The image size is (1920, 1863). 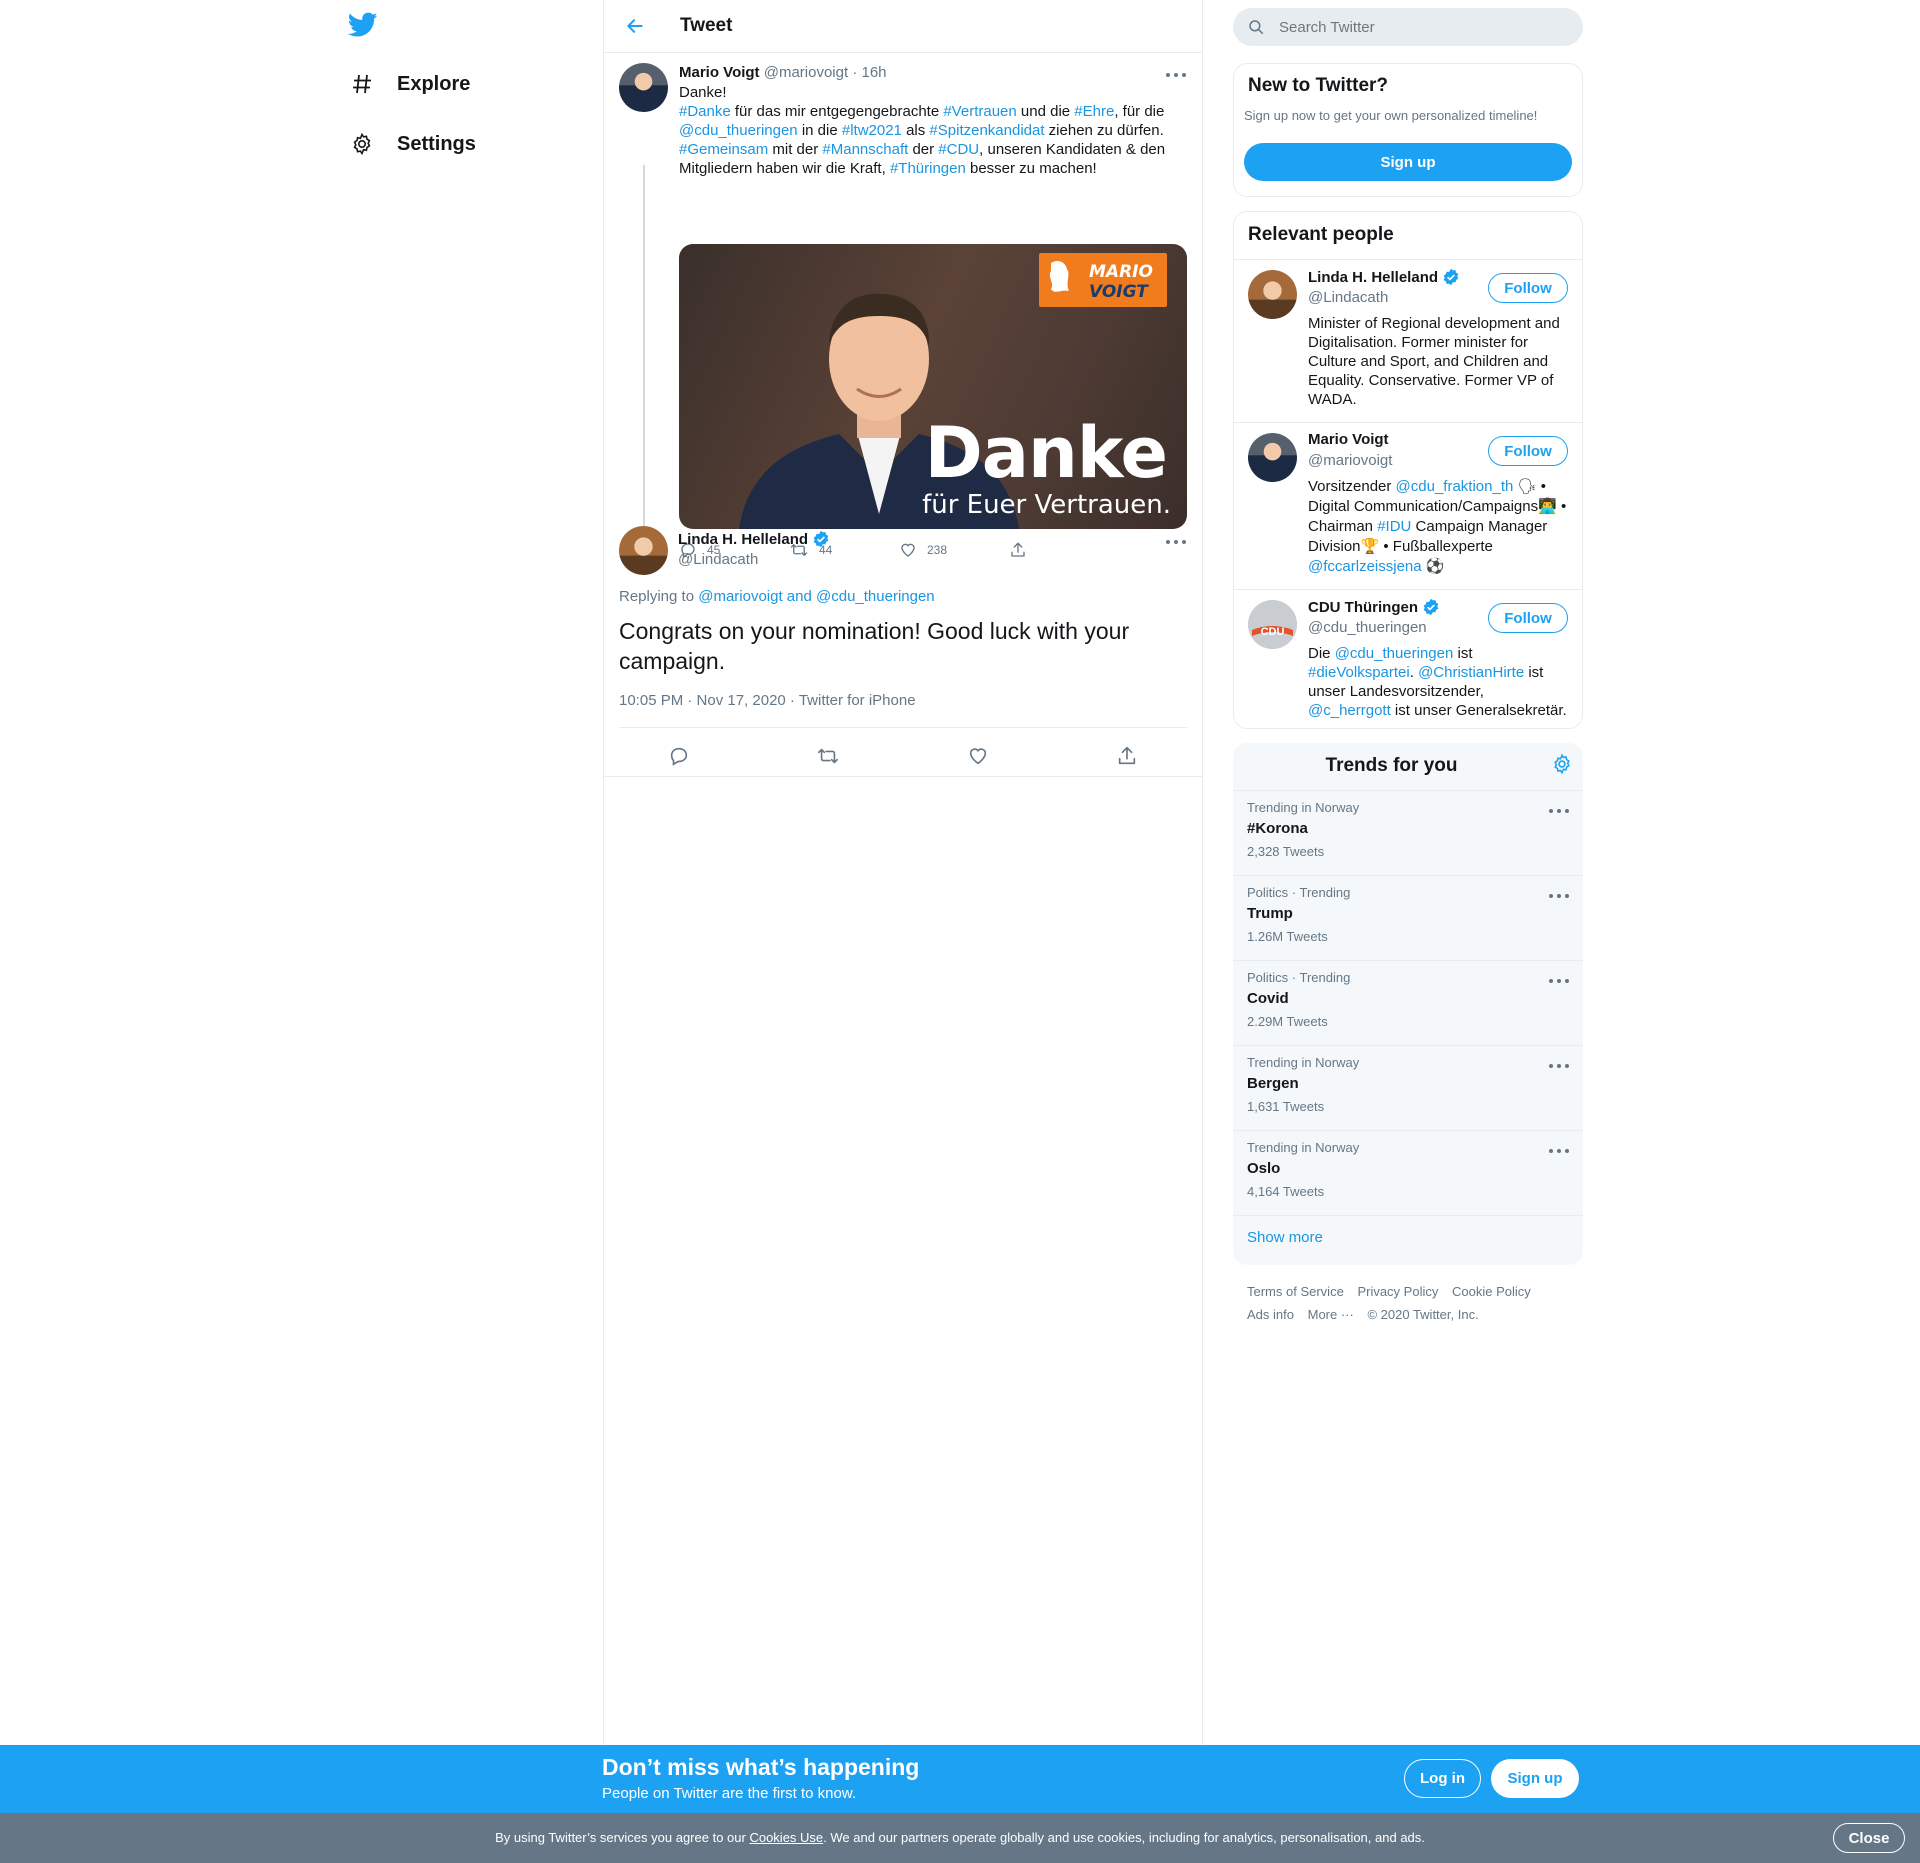 I want to click on like-button: 238, so click(x=954, y=550).